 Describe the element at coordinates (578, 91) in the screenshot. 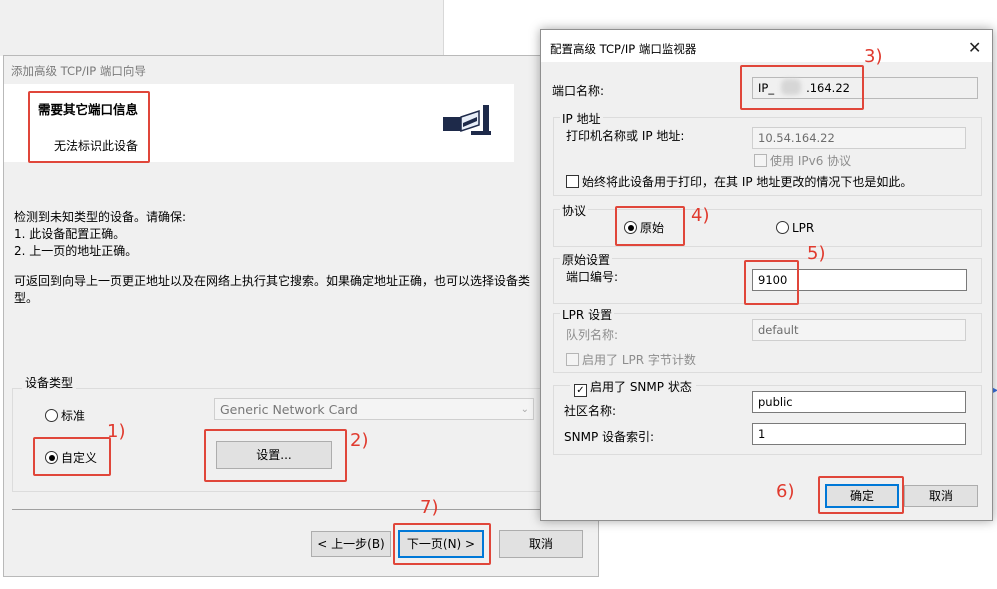

I see `port-name-label: 端口名称:` at that location.